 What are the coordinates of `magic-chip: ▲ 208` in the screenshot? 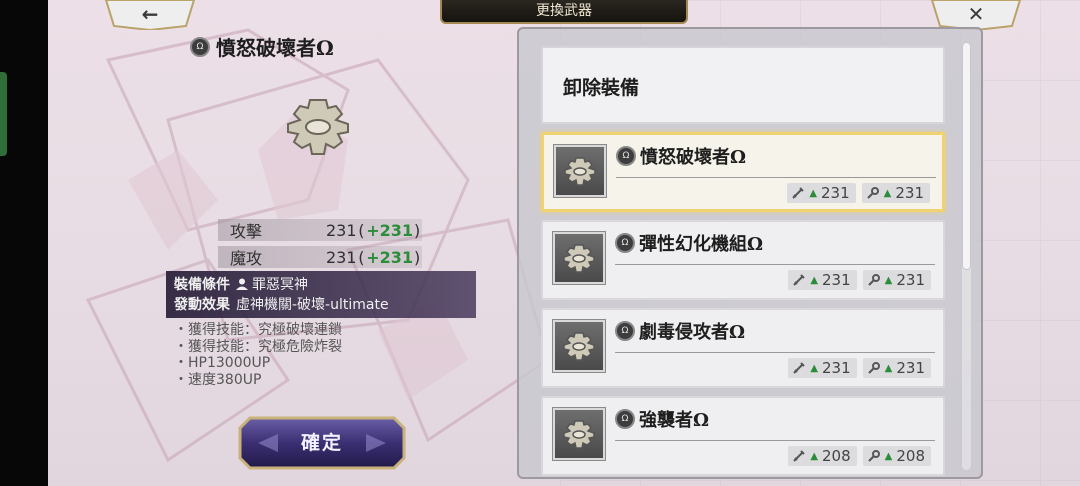 It's located at (896, 456).